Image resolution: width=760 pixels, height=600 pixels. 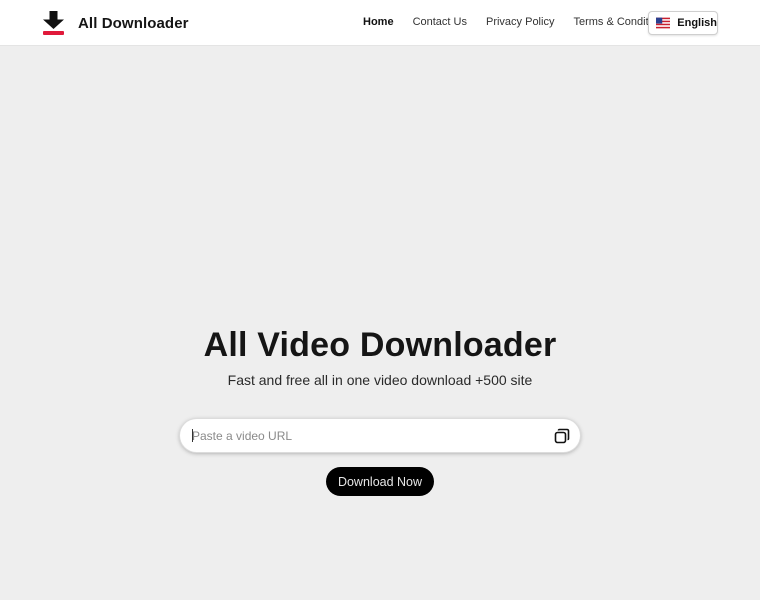 What do you see at coordinates (133, 23) in the screenshot?
I see `brand-name: All Downloader` at bounding box center [133, 23].